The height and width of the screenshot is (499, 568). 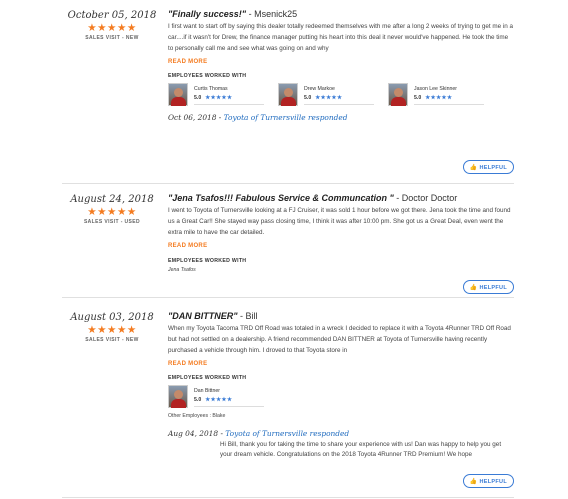 I want to click on review-title: "DAN BITTNER", so click(x=203, y=316).